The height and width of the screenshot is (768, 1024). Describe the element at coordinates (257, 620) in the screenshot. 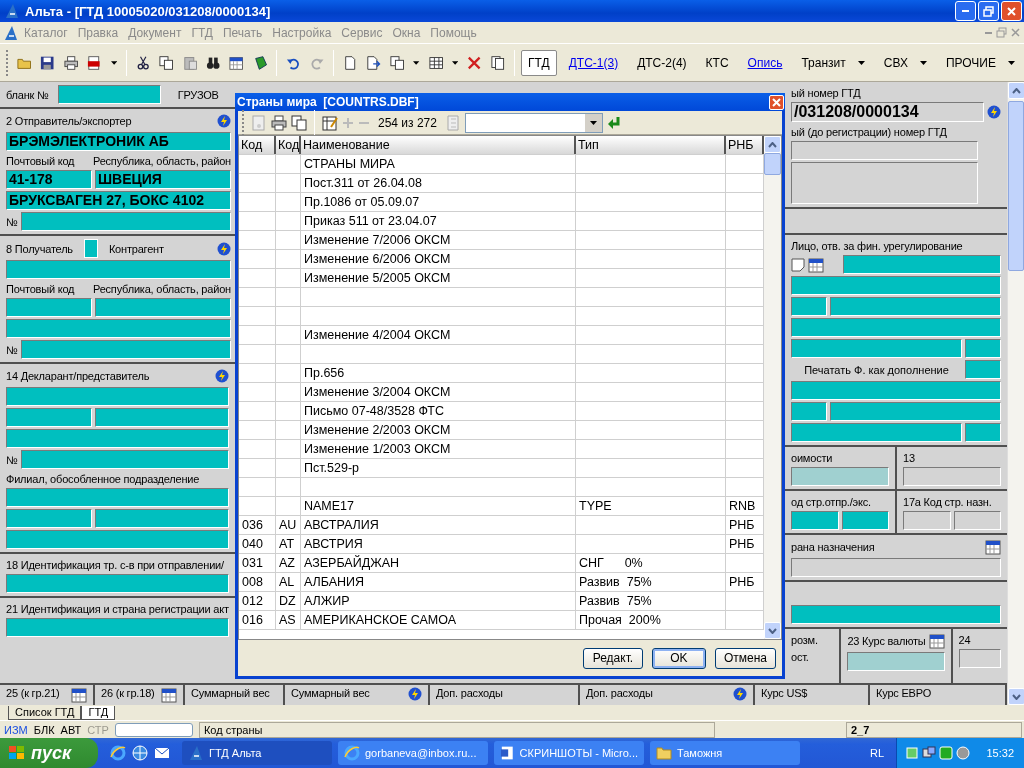

I see `table-cell: 016` at that location.